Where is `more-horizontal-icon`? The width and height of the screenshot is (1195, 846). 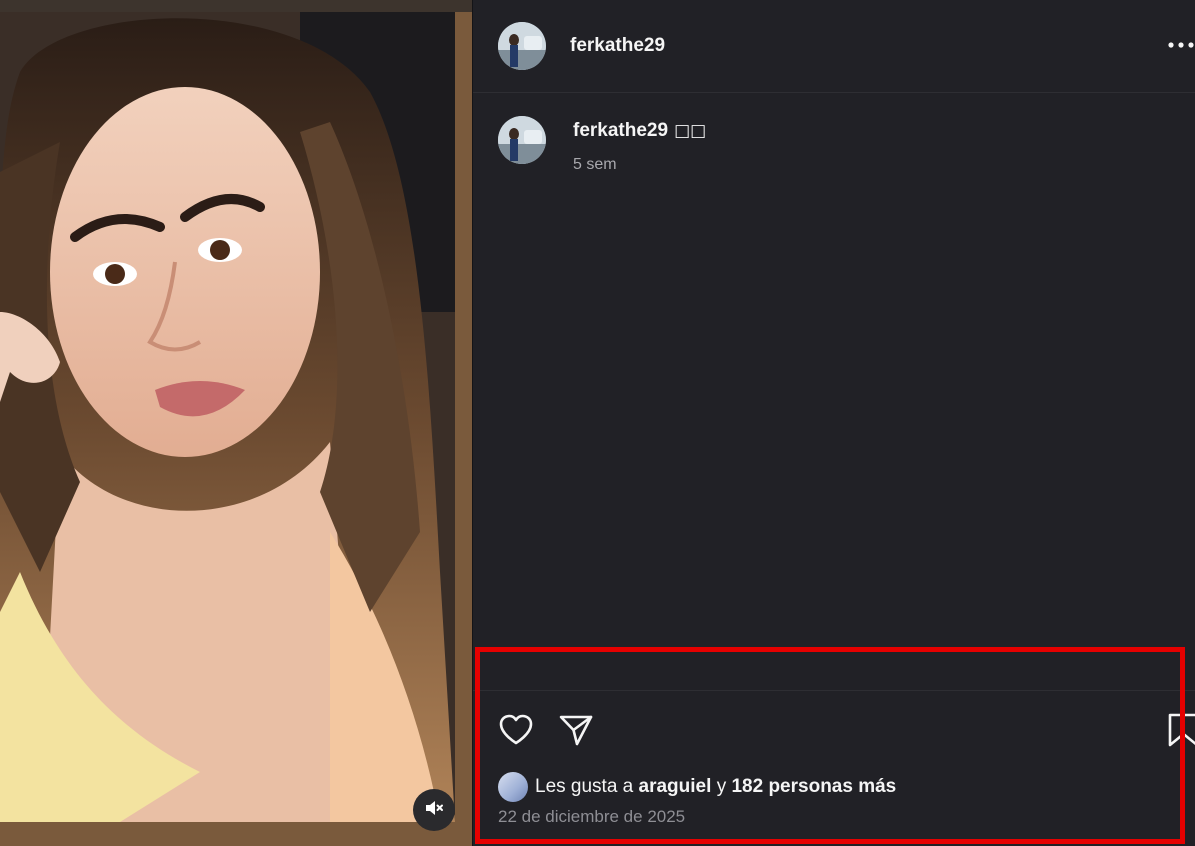 more-horizontal-icon is located at coordinates (1181, 51).